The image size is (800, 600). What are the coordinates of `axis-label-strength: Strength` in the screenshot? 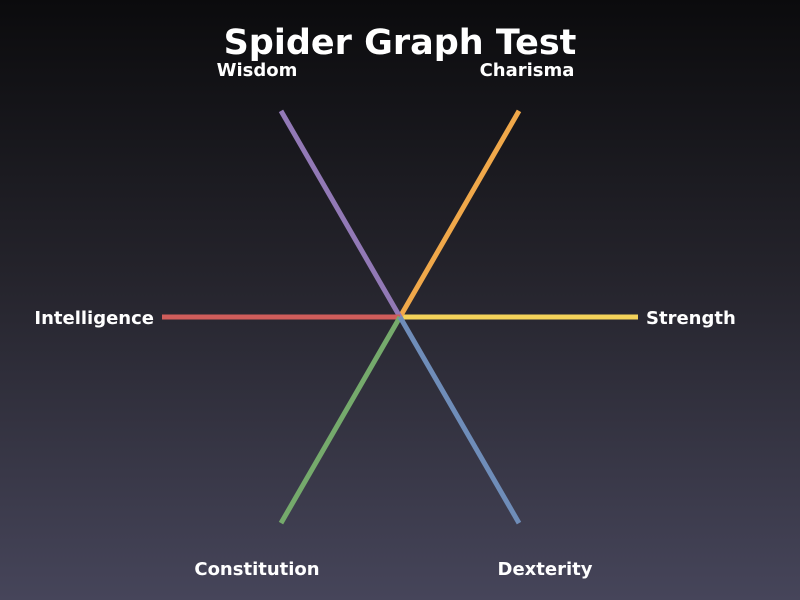 It's located at (691, 318).